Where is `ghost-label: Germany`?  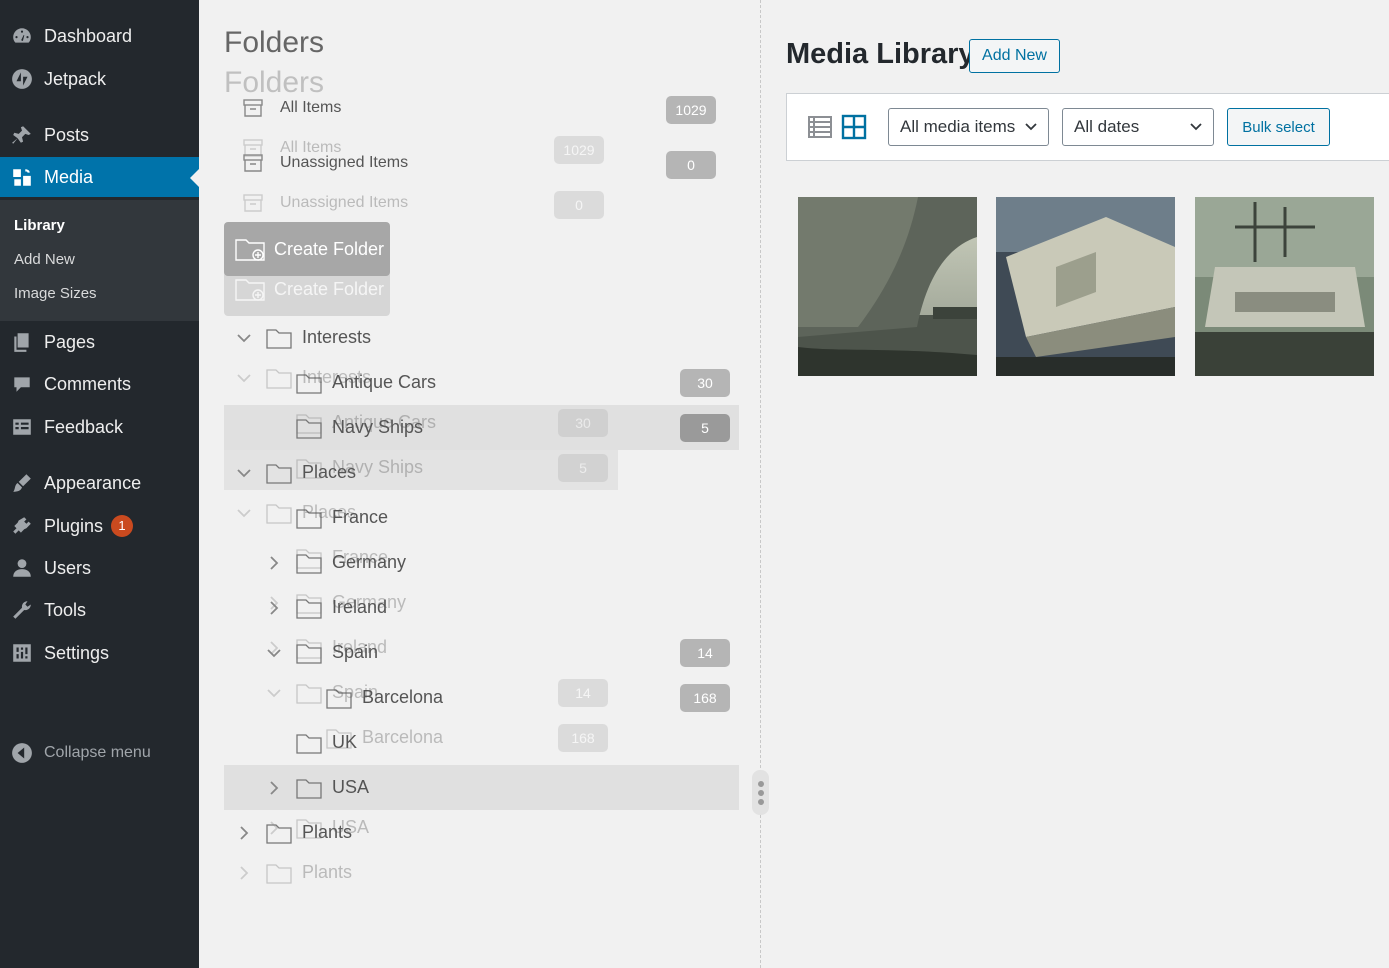 ghost-label: Germany is located at coordinates (369, 602).